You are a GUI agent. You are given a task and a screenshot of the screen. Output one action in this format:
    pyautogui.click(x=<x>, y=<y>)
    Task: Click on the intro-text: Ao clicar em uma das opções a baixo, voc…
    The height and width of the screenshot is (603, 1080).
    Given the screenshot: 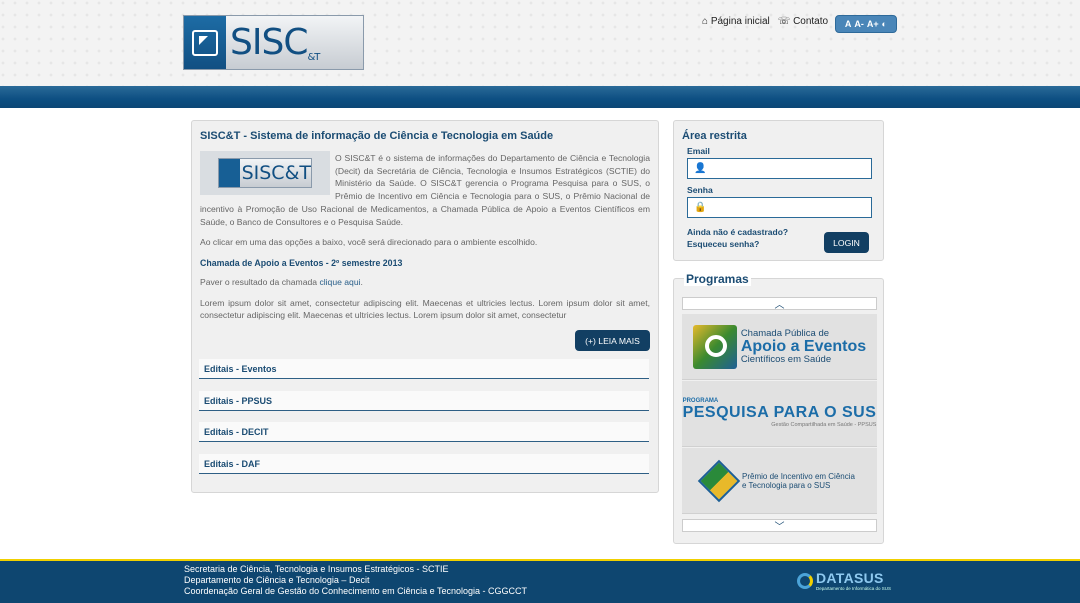 What is the action you would take?
    pyautogui.click(x=369, y=242)
    